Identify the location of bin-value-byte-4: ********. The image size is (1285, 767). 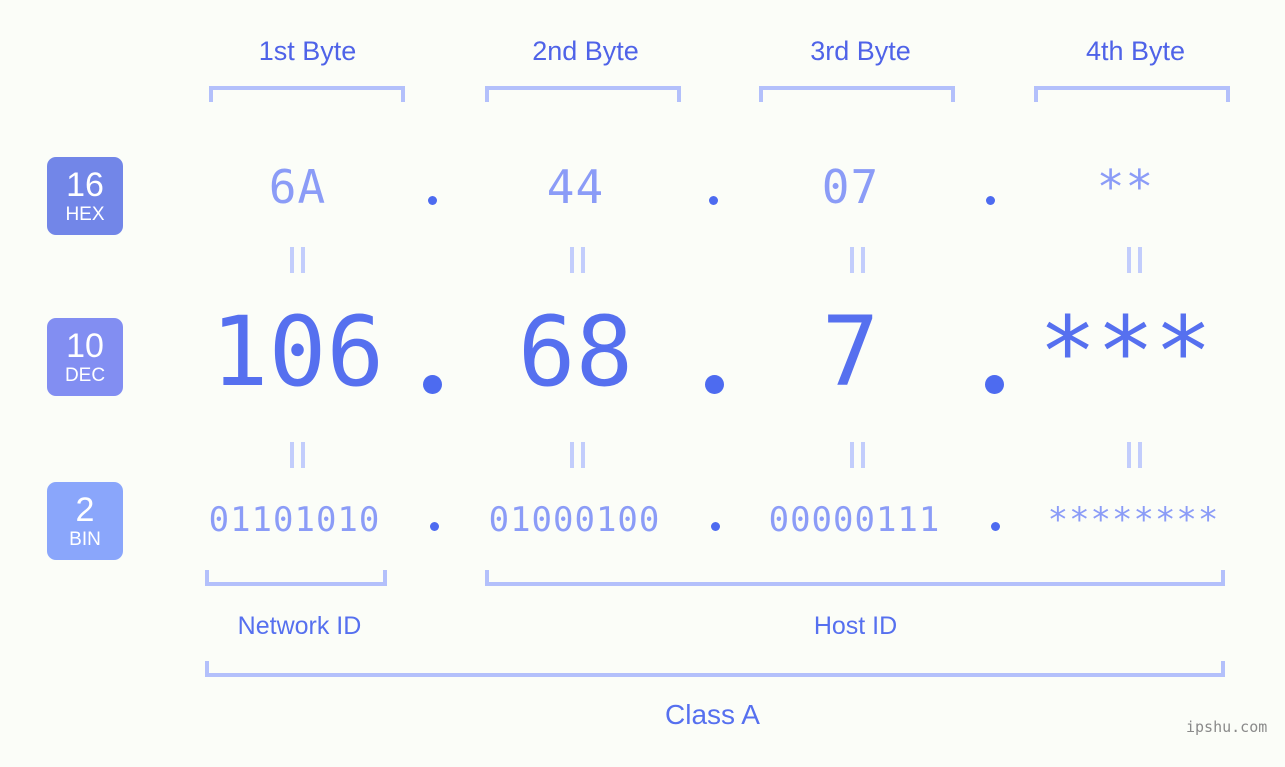
(1133, 520).